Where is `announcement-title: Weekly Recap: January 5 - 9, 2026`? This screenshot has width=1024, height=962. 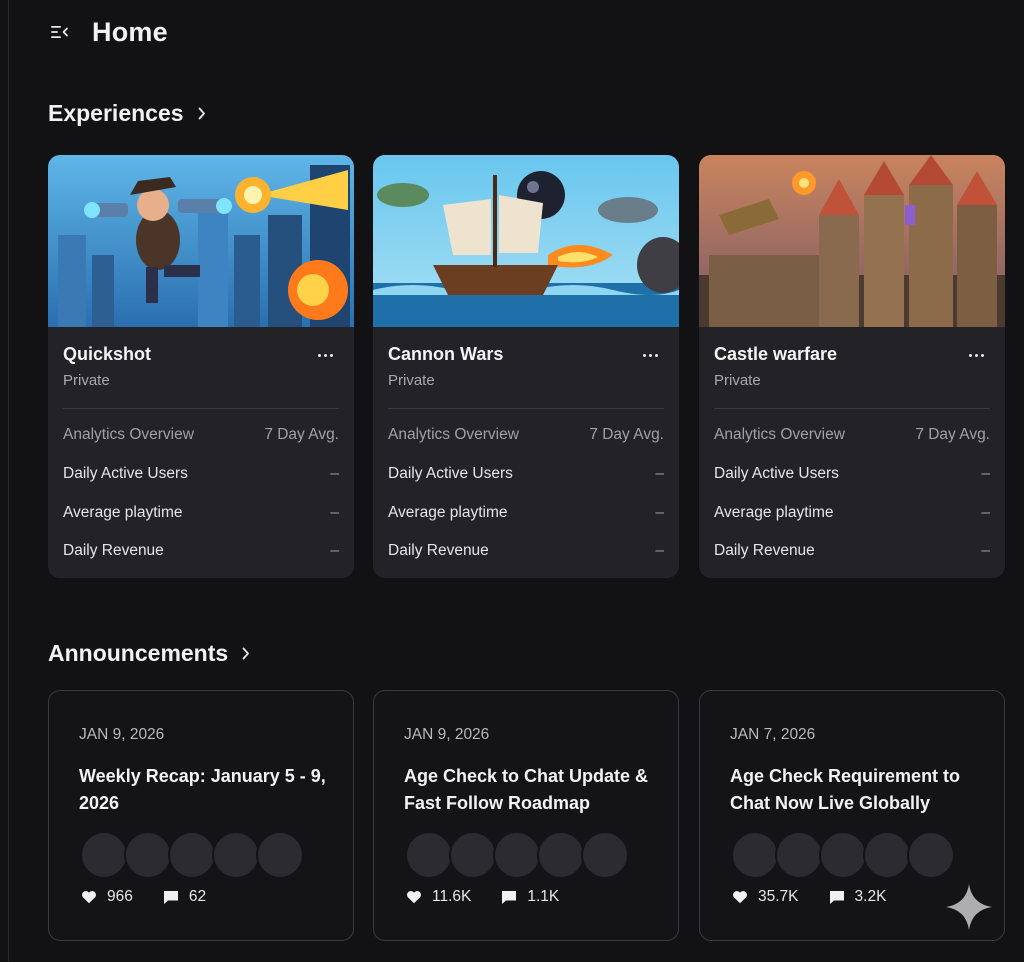 announcement-title: Weekly Recap: January 5 - 9, 2026 is located at coordinates (207, 790).